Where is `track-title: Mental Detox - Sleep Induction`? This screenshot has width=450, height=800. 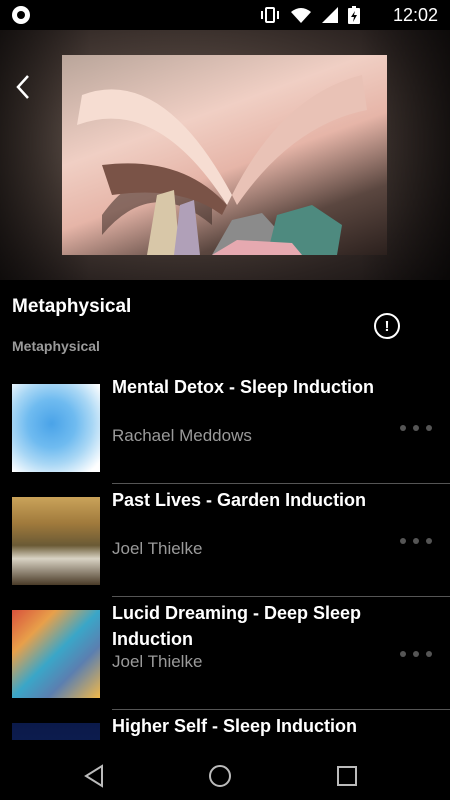
track-title: Mental Detox - Sleep Induction is located at coordinates (243, 387).